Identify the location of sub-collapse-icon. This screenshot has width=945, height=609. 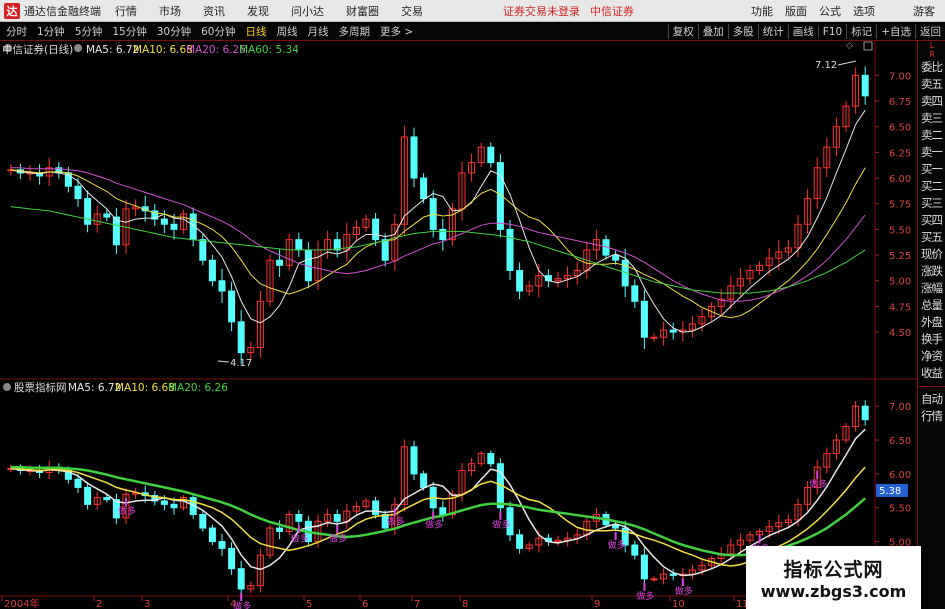
(7, 387).